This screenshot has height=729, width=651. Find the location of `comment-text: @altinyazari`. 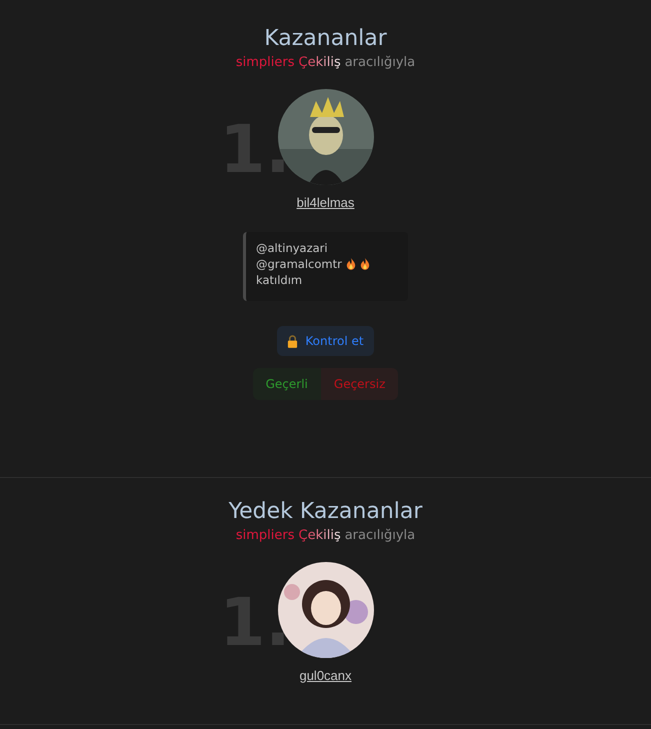

comment-text: @altinyazari is located at coordinates (292, 248).